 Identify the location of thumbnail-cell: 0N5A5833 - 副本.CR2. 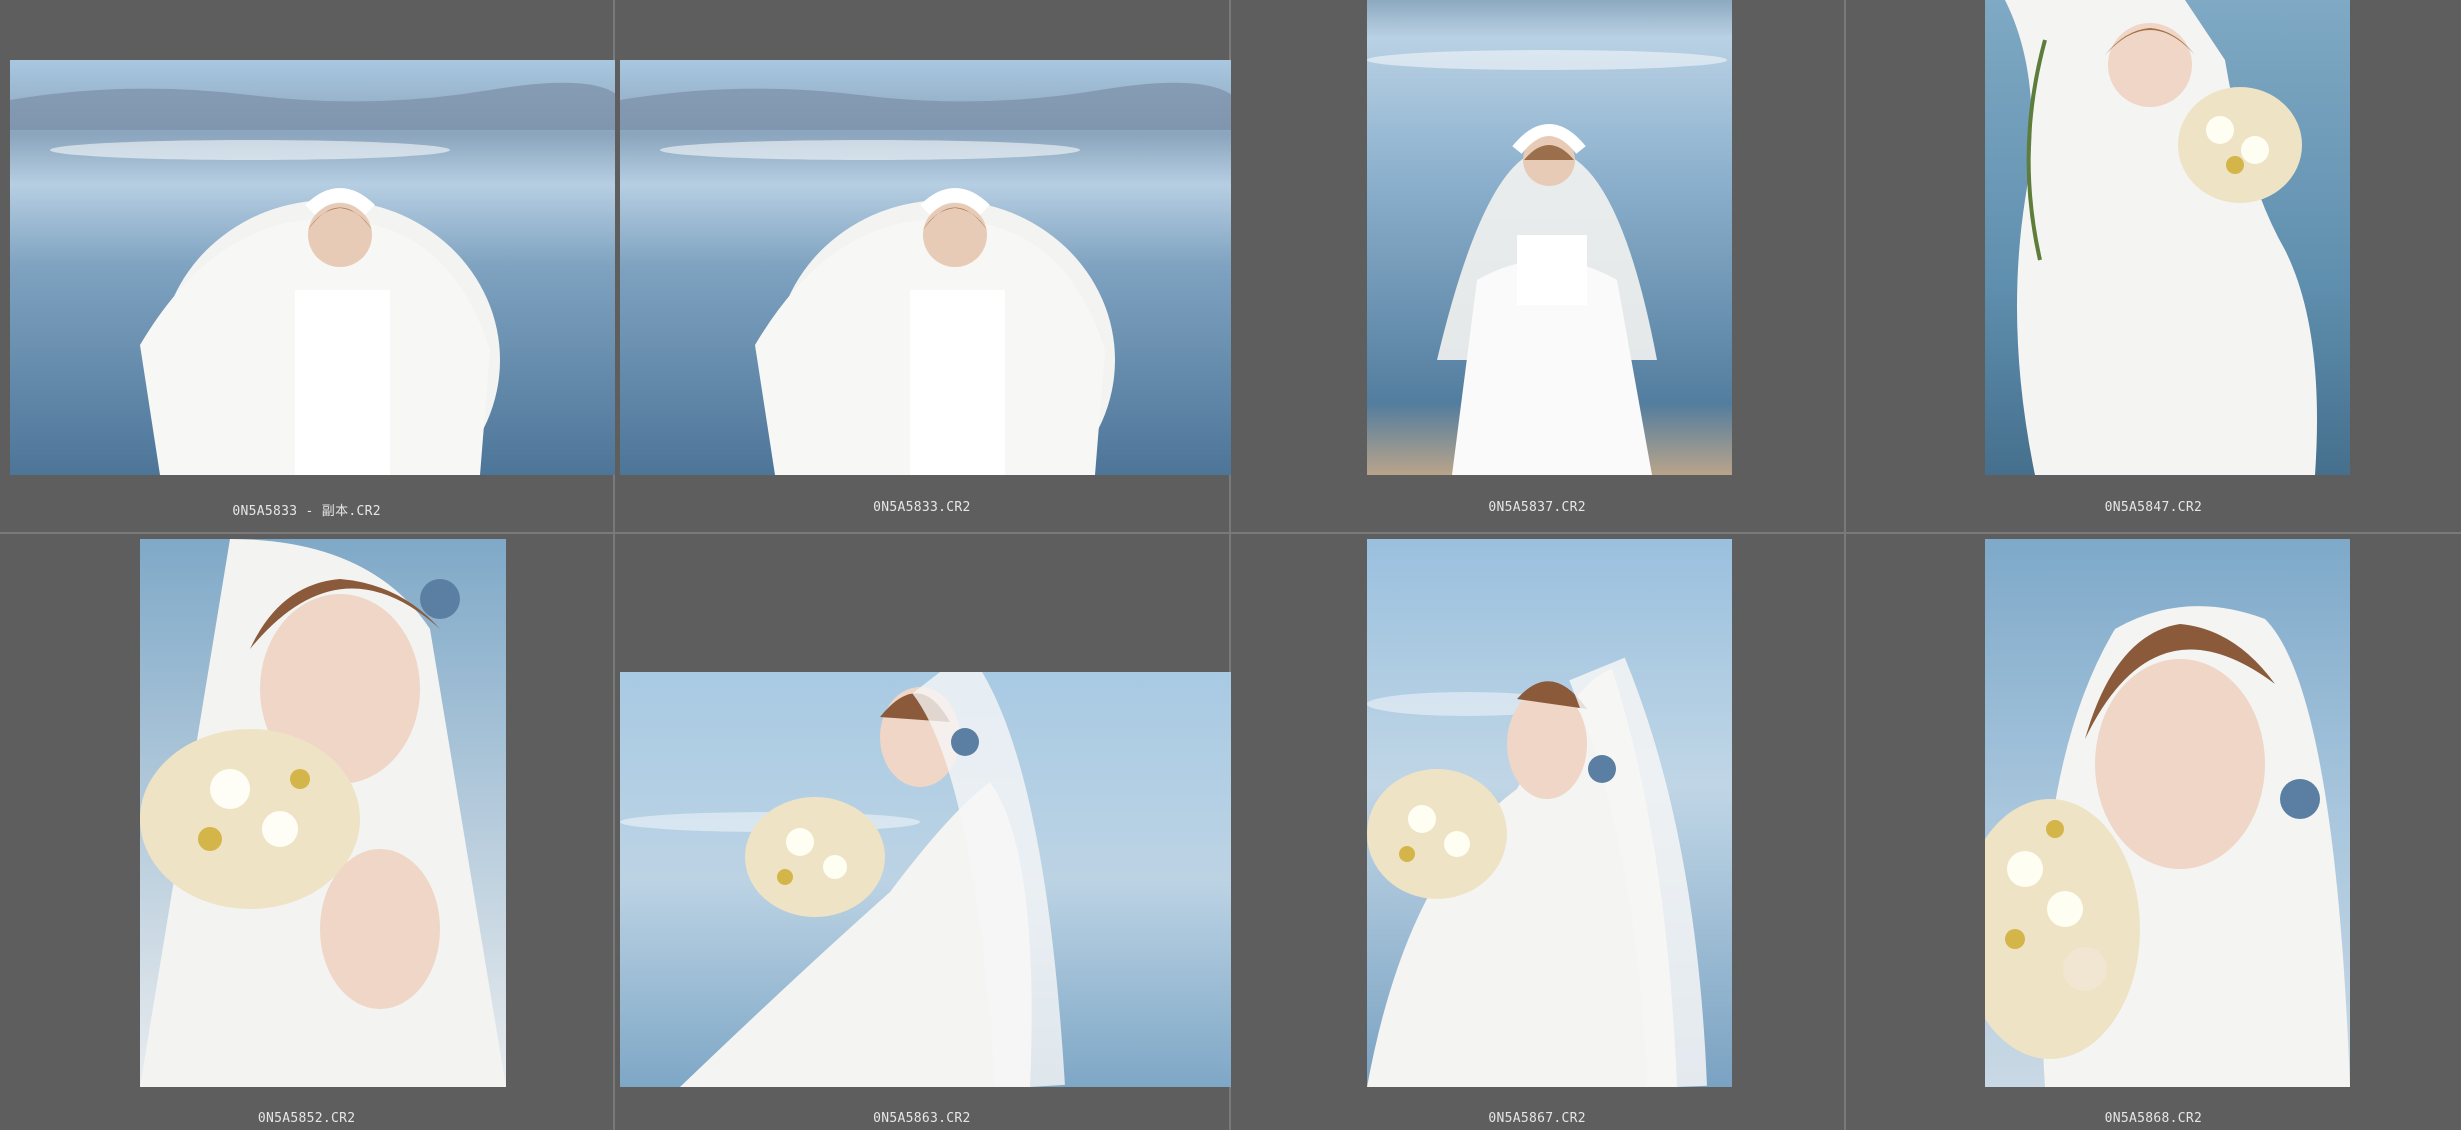
(312, 267).